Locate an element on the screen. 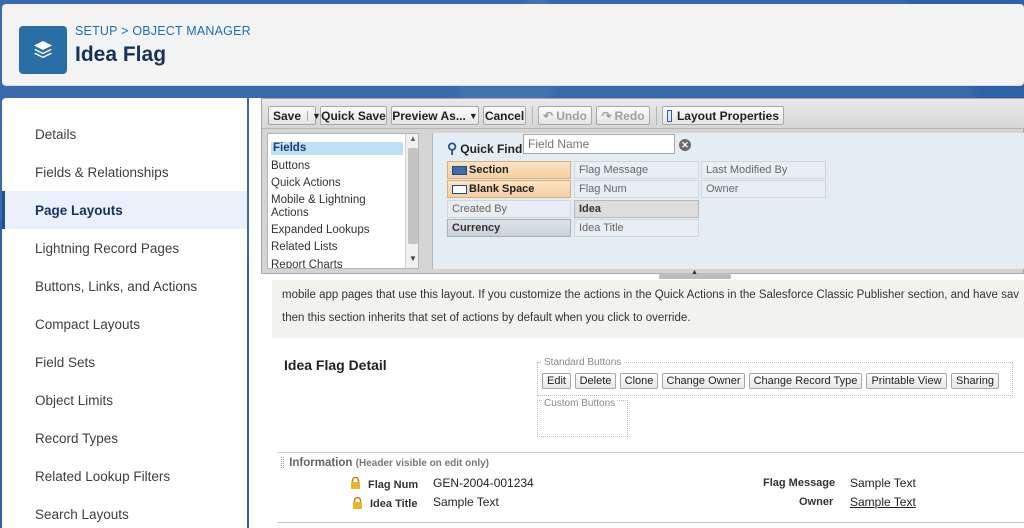 This screenshot has height=528, width=1024. category-related-lists: Related Lists is located at coordinates (337, 247).